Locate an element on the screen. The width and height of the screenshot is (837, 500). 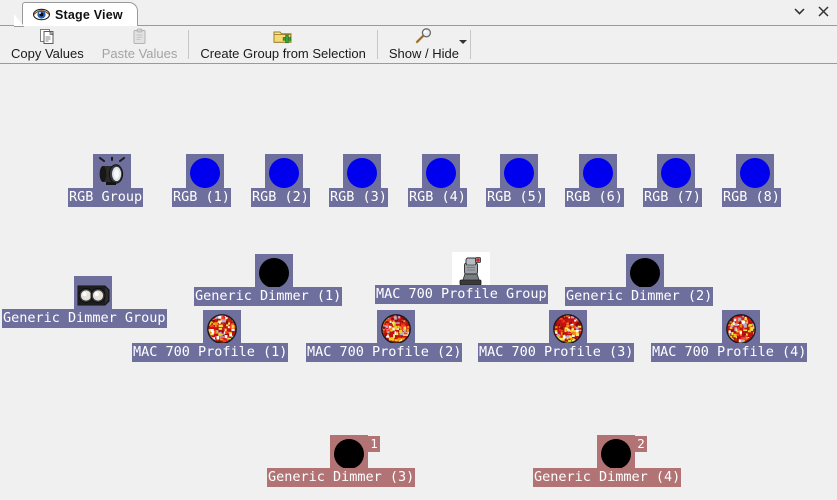
fixture-label: Generic Dimmer (2) is located at coordinates (639, 296).